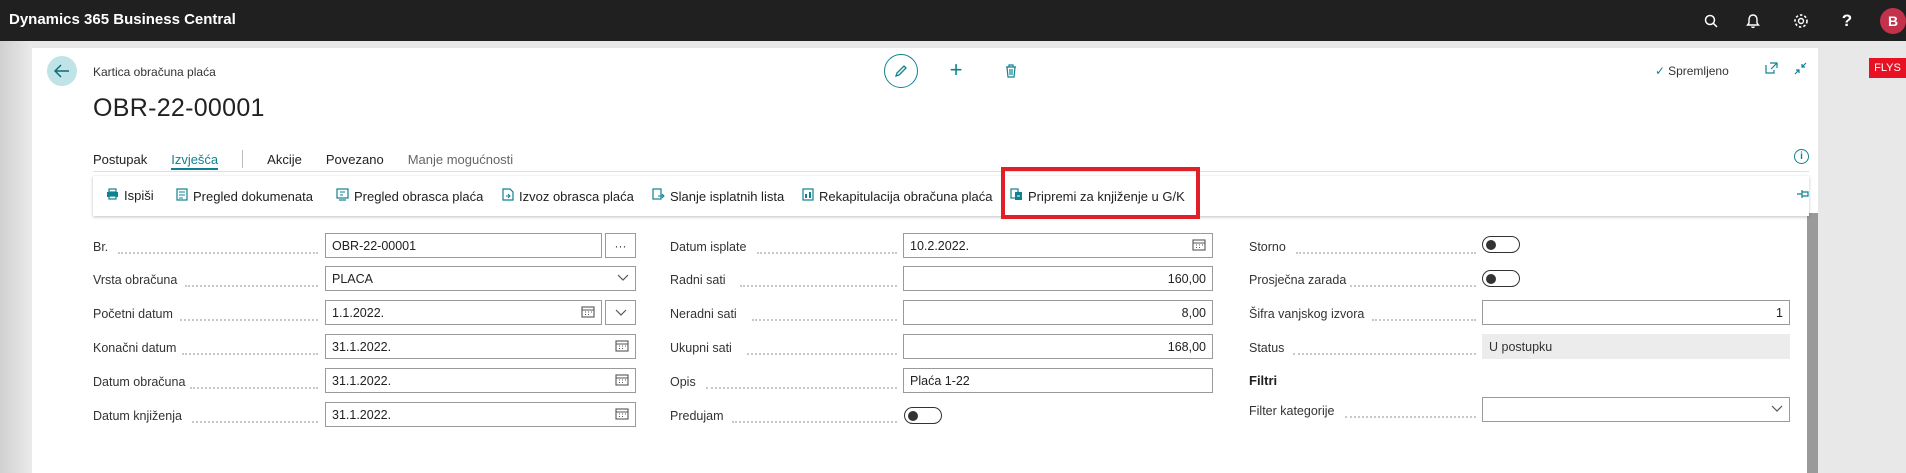  What do you see at coordinates (1058, 380) in the screenshot?
I see `opis-field: Plaća 1-22` at bounding box center [1058, 380].